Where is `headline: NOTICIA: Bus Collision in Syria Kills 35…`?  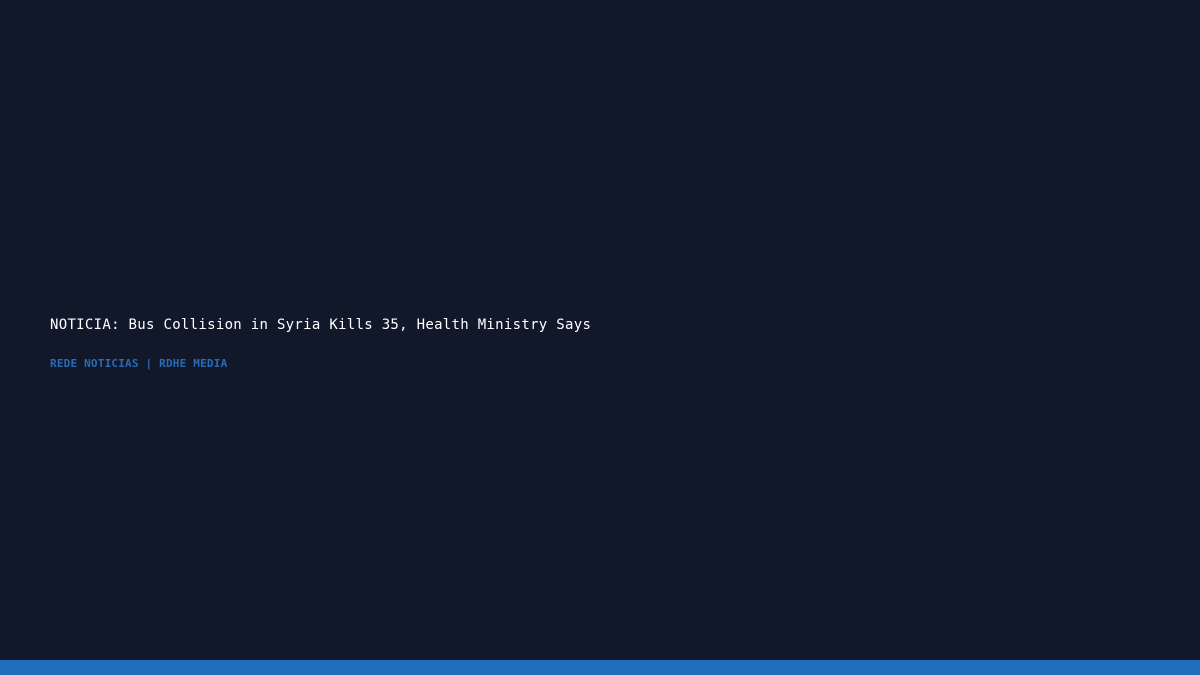
headline: NOTICIA: Bus Collision in Syria Kills 35… is located at coordinates (321, 325).